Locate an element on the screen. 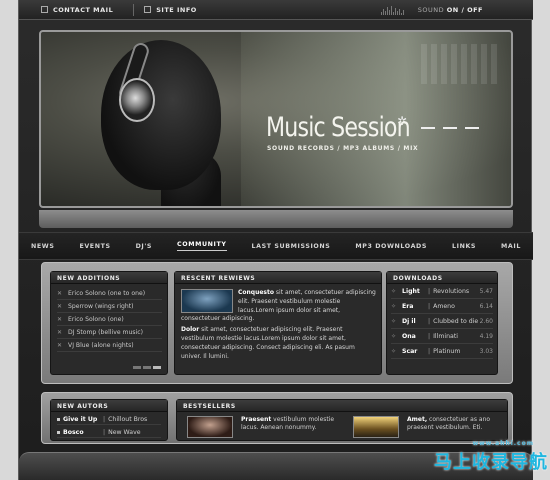 This screenshot has height=480, width=550. download-album: Clubbed to die is located at coordinates (456, 321).